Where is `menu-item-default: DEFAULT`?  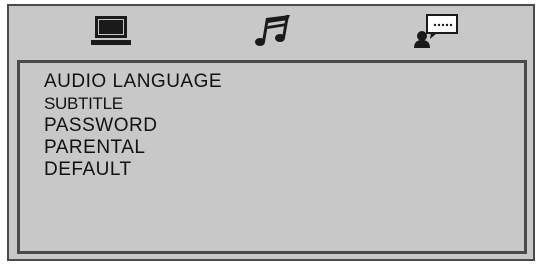
menu-item-default: DEFAULT is located at coordinates (133, 170).